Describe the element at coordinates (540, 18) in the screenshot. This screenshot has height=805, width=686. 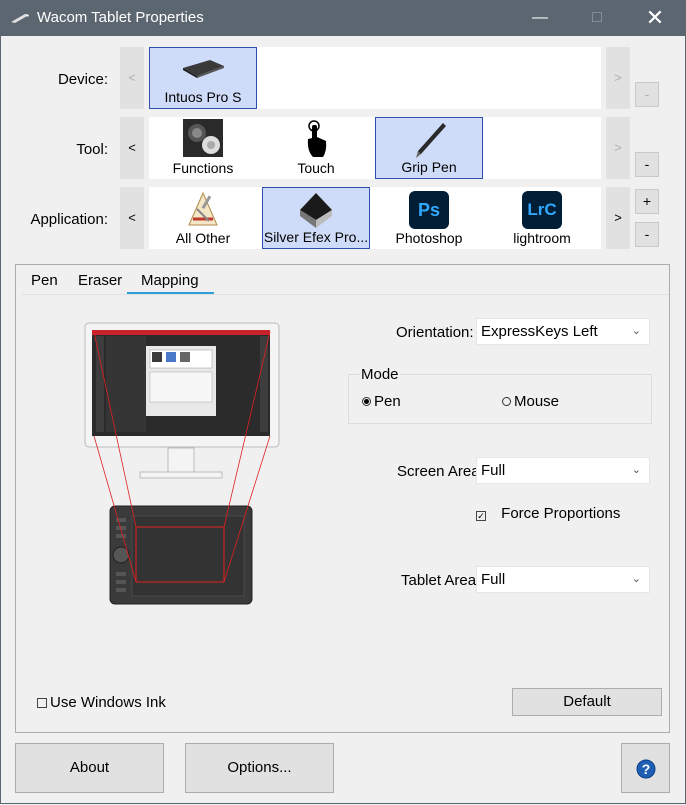
I see `minimize-button: —` at that location.